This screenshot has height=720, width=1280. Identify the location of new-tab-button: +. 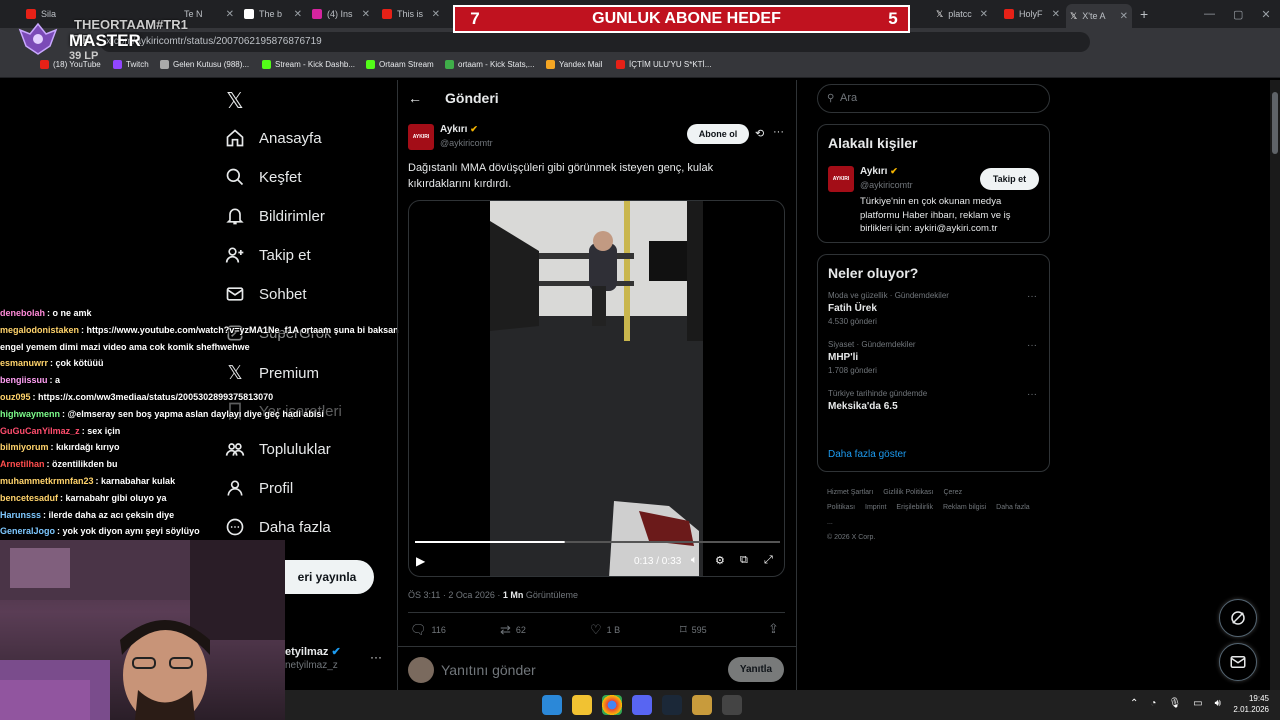
(1146, 14).